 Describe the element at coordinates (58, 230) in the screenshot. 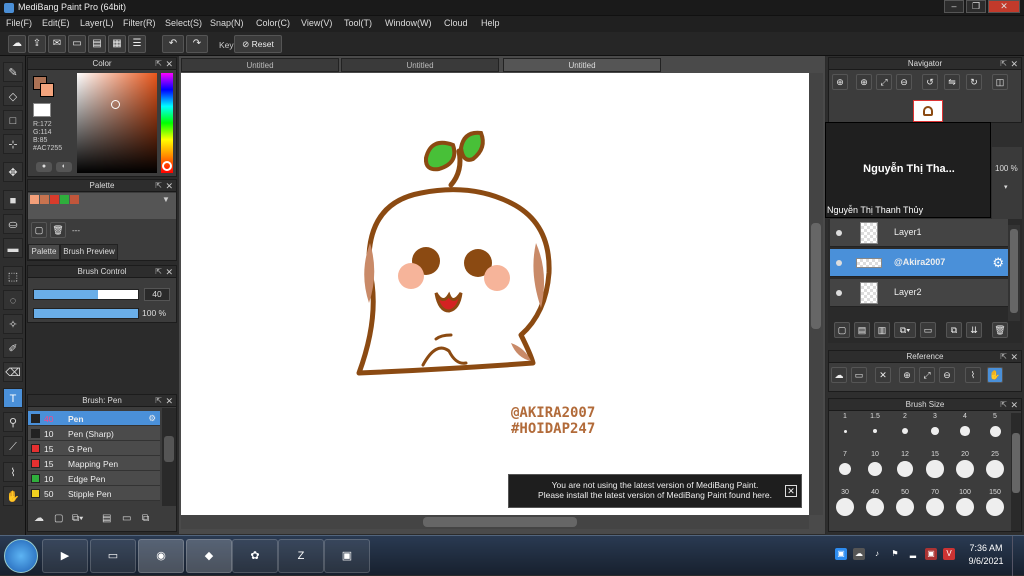

I see `delete-palette-icon: 🗑` at that location.